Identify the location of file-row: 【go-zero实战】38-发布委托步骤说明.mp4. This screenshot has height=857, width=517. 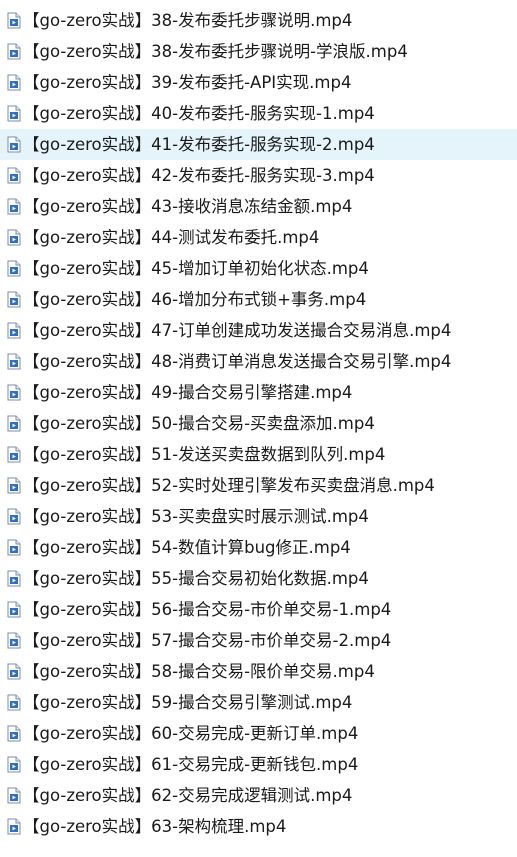
(258, 20).